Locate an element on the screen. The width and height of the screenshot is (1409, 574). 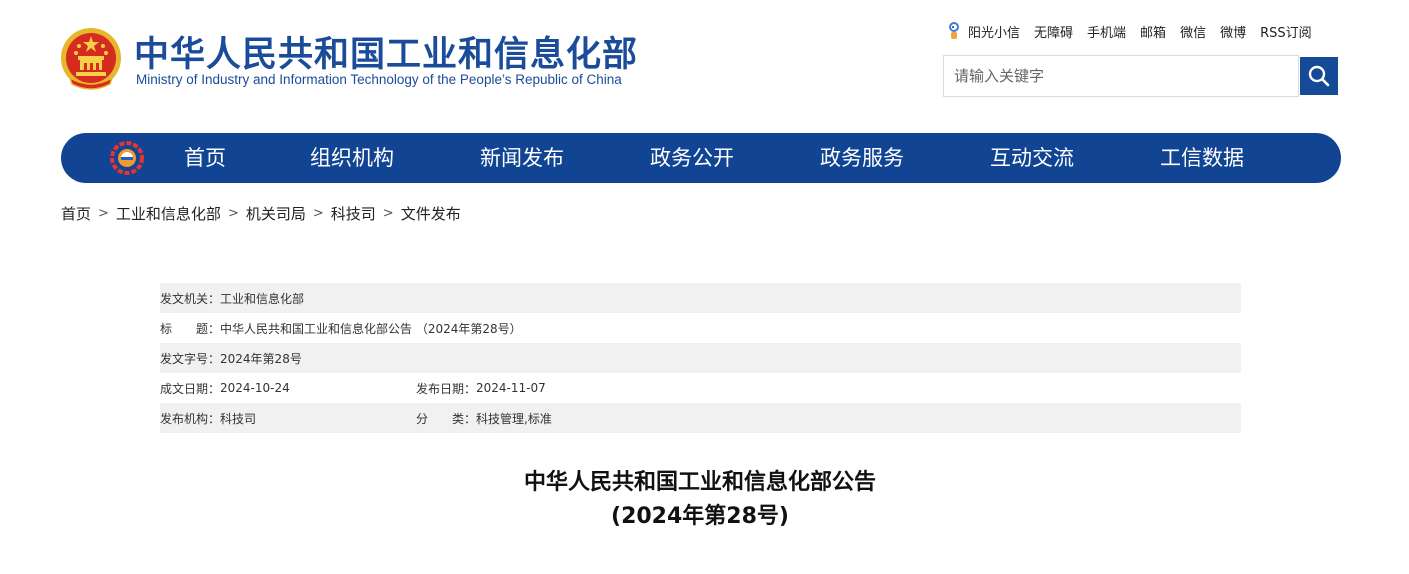
document-title: 中华人民共和国工业和信息化部公告 (2024年第28号) is located at coordinates (700, 500).